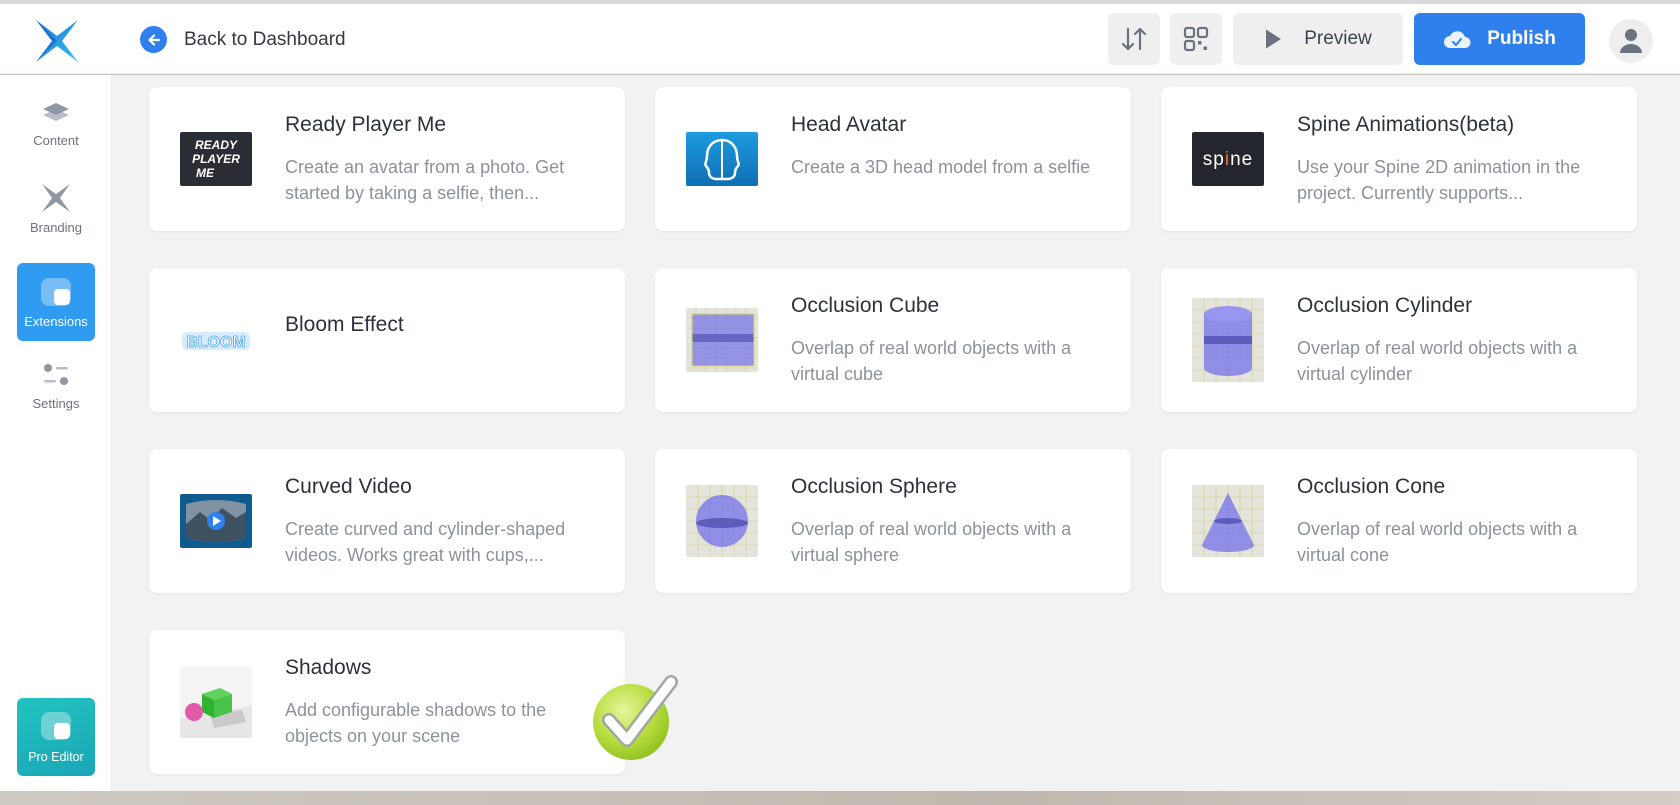 The width and height of the screenshot is (1680, 805). I want to click on spine-thumbnail: spine, so click(1228, 159).